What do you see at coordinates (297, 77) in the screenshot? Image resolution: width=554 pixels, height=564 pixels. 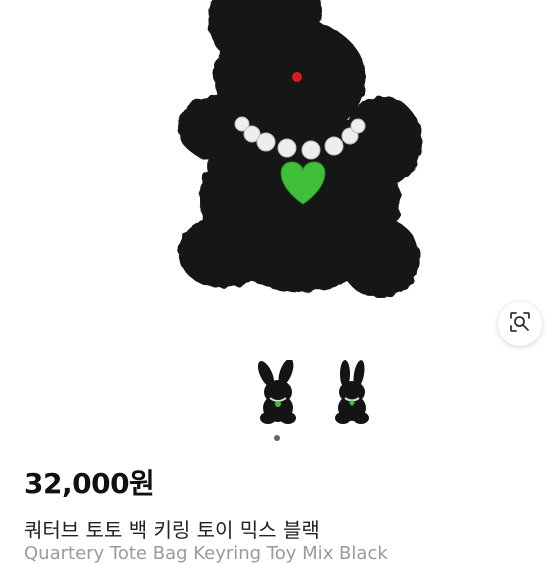 I see `eye` at bounding box center [297, 77].